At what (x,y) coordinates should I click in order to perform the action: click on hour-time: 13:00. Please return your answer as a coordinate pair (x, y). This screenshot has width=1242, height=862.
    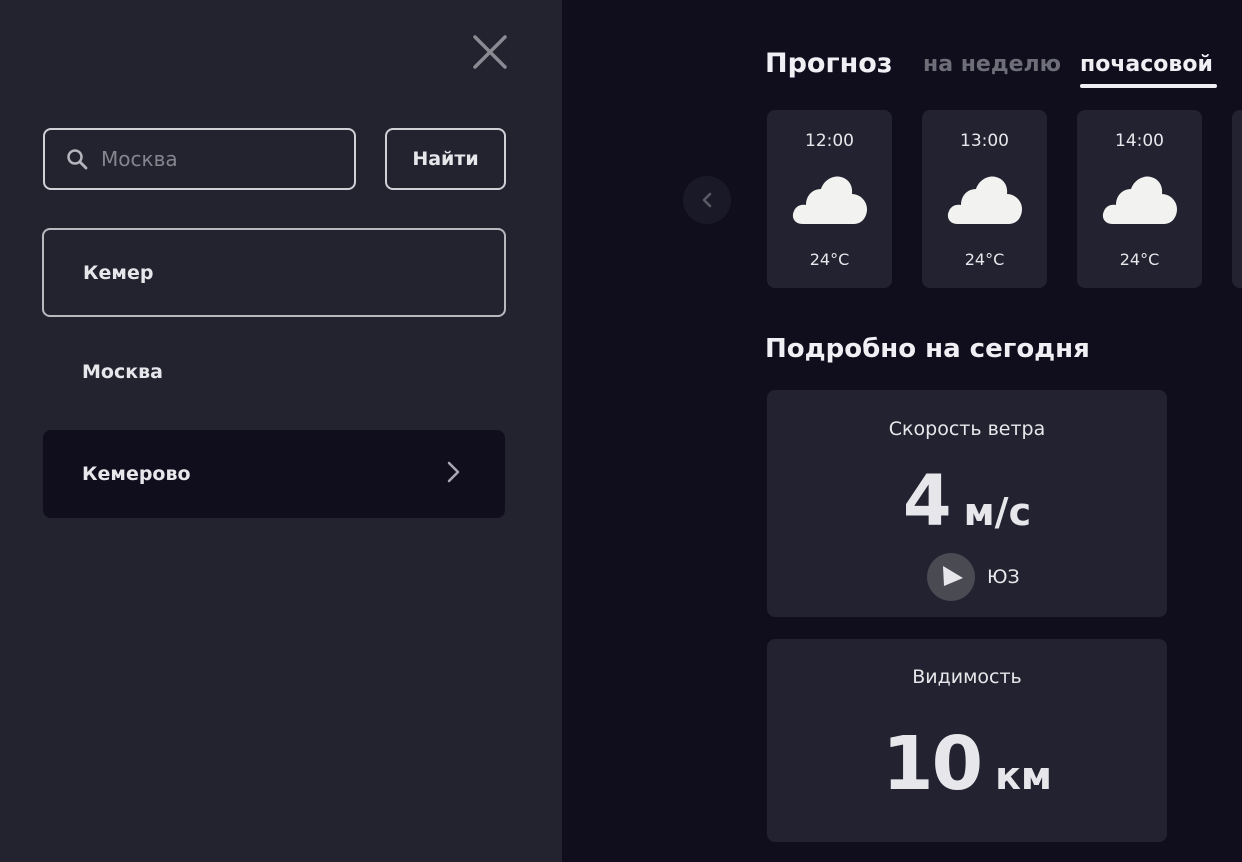
    Looking at the image, I should click on (984, 141).